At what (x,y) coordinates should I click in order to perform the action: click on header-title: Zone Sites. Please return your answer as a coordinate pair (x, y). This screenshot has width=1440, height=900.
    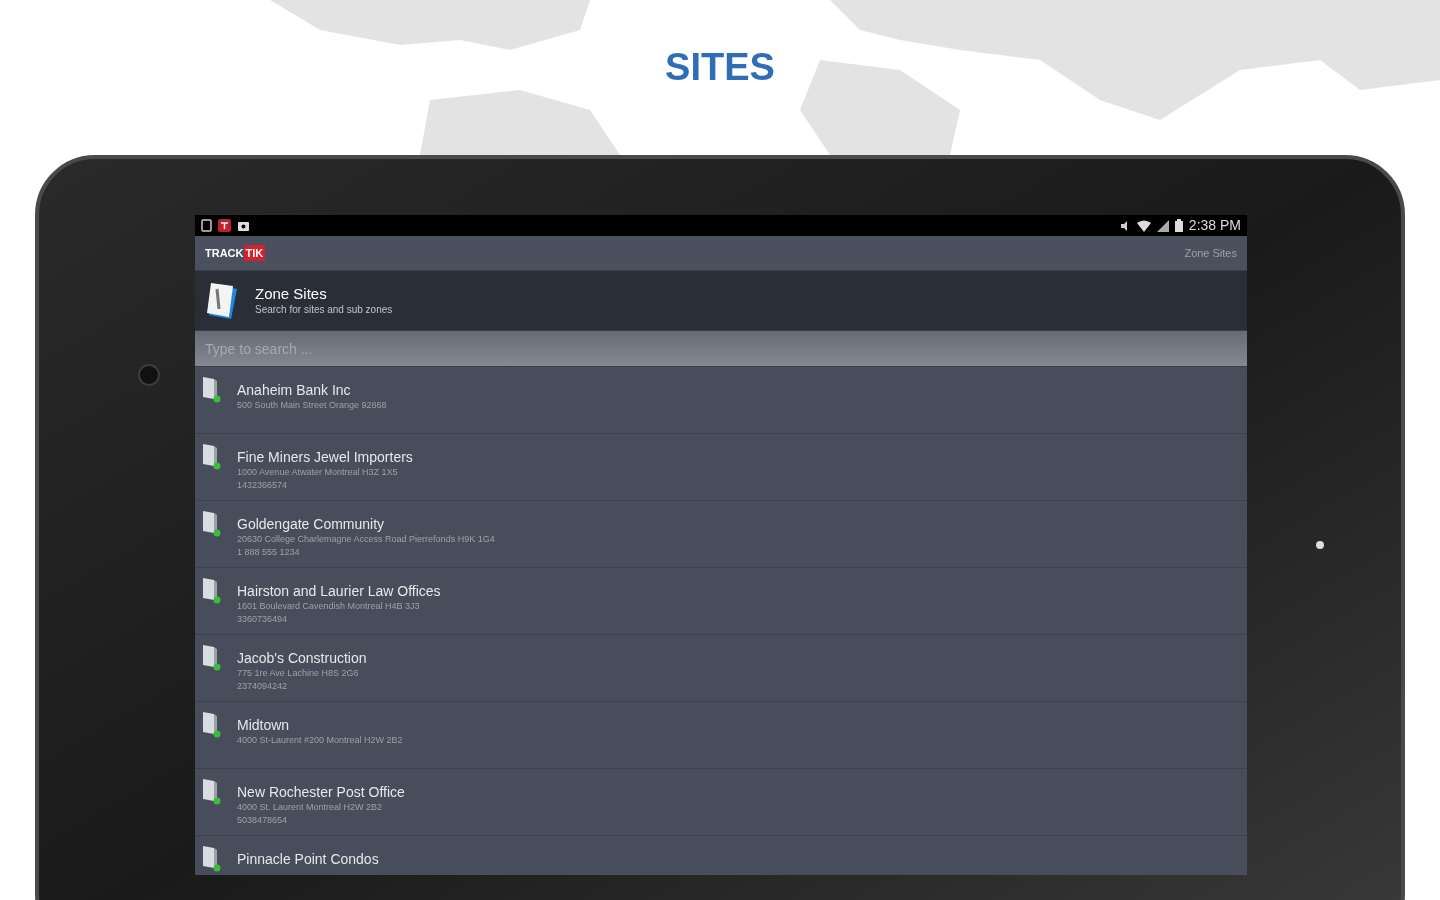
    Looking at the image, I should click on (291, 293).